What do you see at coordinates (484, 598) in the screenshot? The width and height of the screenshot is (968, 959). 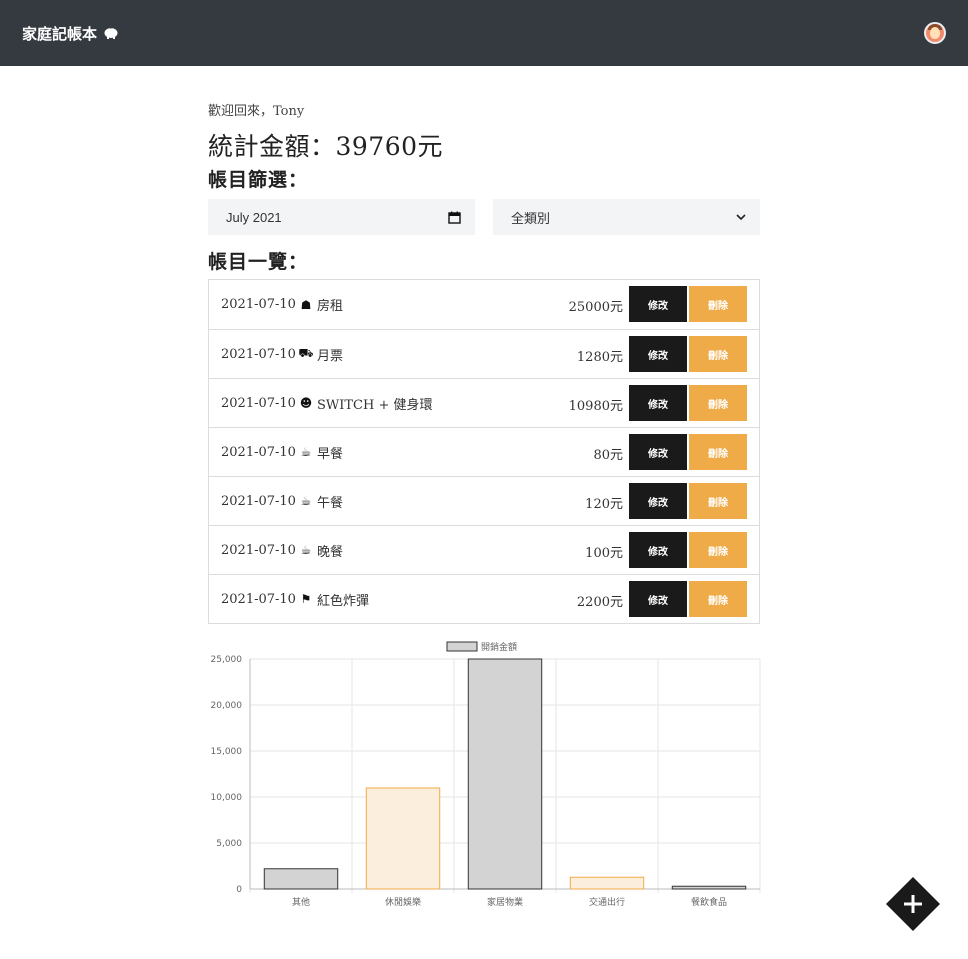 I see `ledger-row: 2021-07-10 ⚑ 紅色炸彈 2200元 修改 刪除` at bounding box center [484, 598].